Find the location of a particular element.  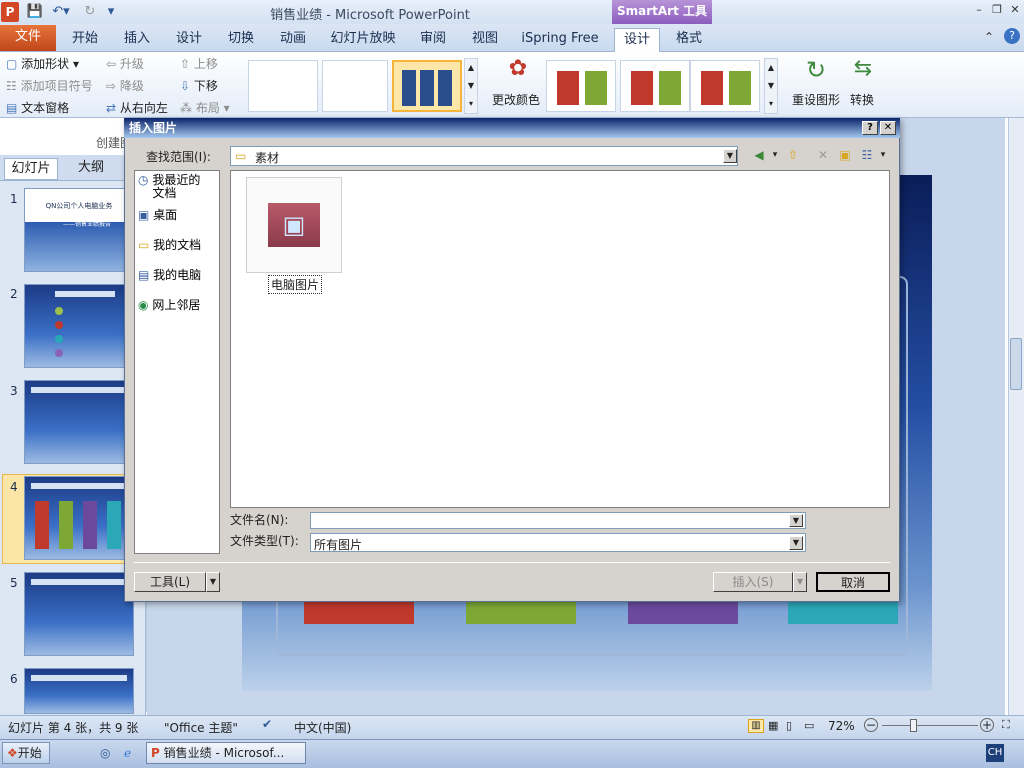

tab-animations: 动画 is located at coordinates (293, 40).